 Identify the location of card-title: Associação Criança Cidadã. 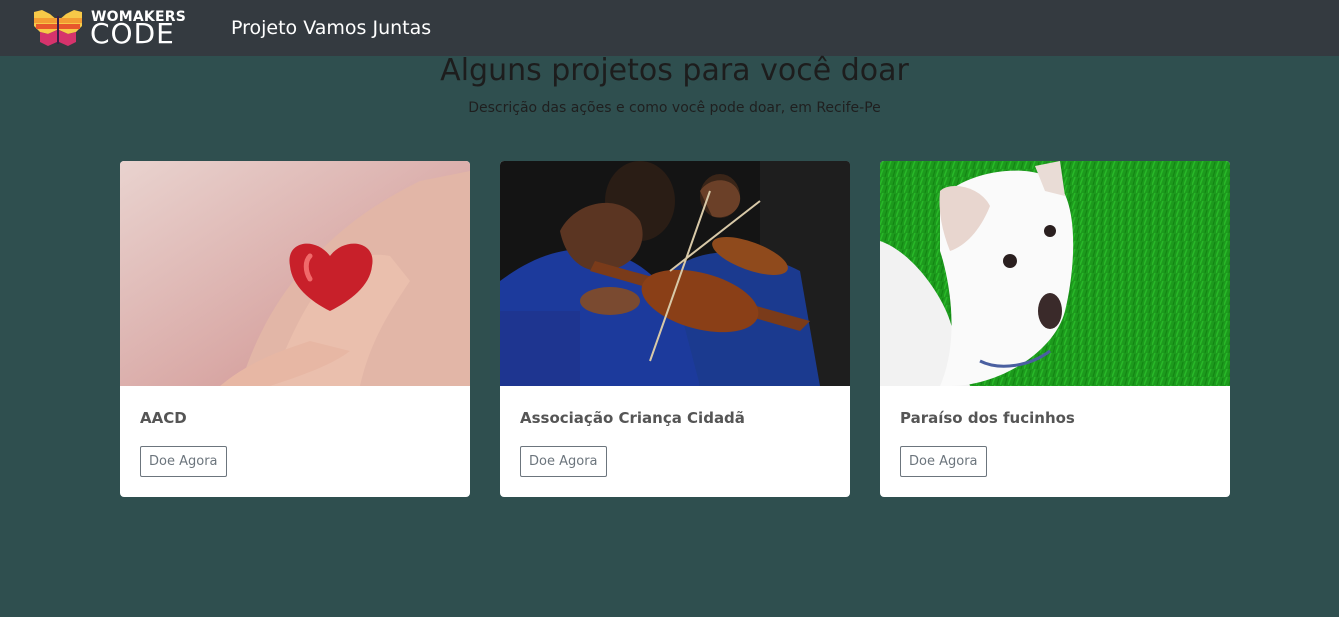
(632, 418).